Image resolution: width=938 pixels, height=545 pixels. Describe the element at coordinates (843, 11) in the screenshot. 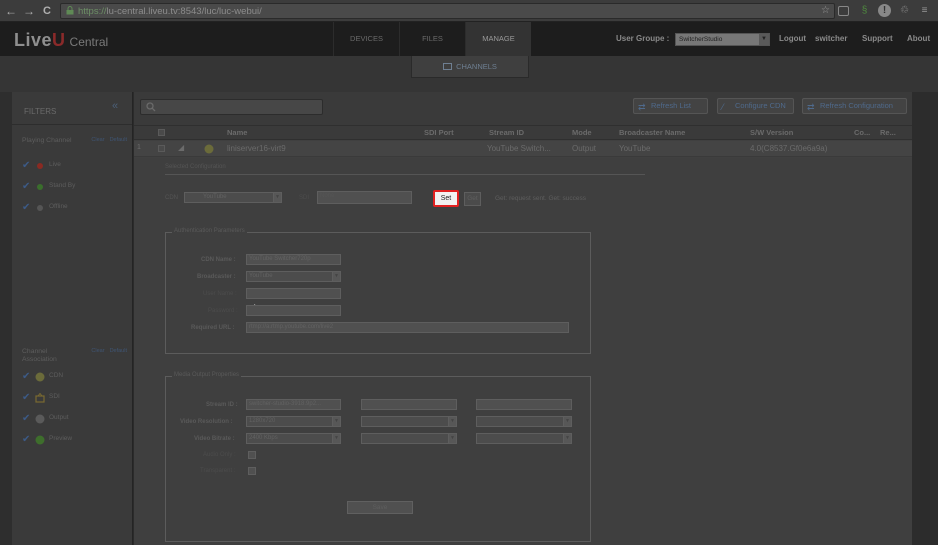

I see `extension-screen-icon` at that location.